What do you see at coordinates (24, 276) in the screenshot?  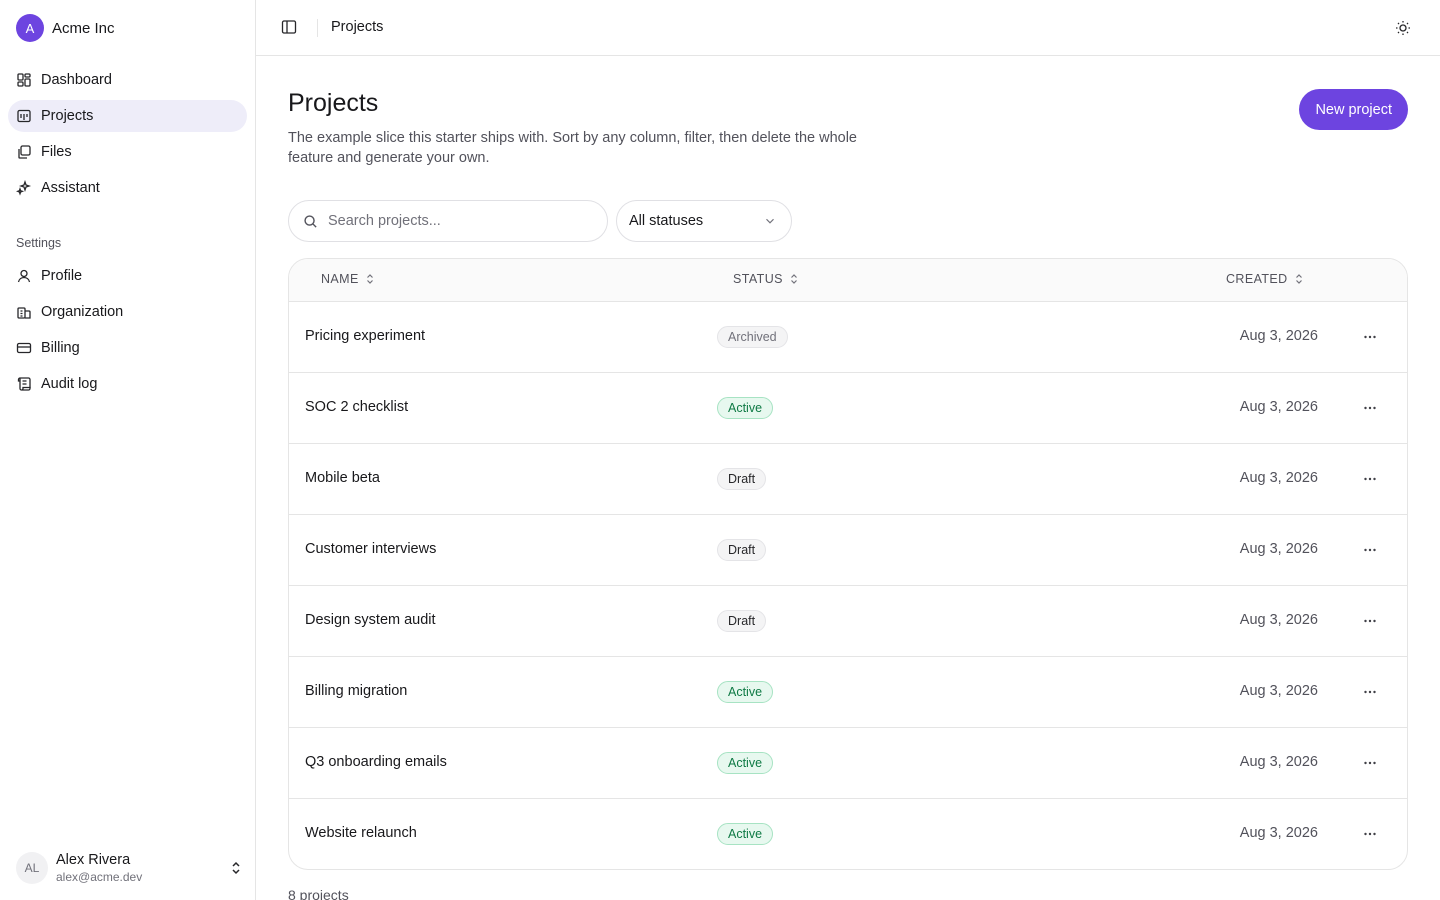 I see `user-icon` at bounding box center [24, 276].